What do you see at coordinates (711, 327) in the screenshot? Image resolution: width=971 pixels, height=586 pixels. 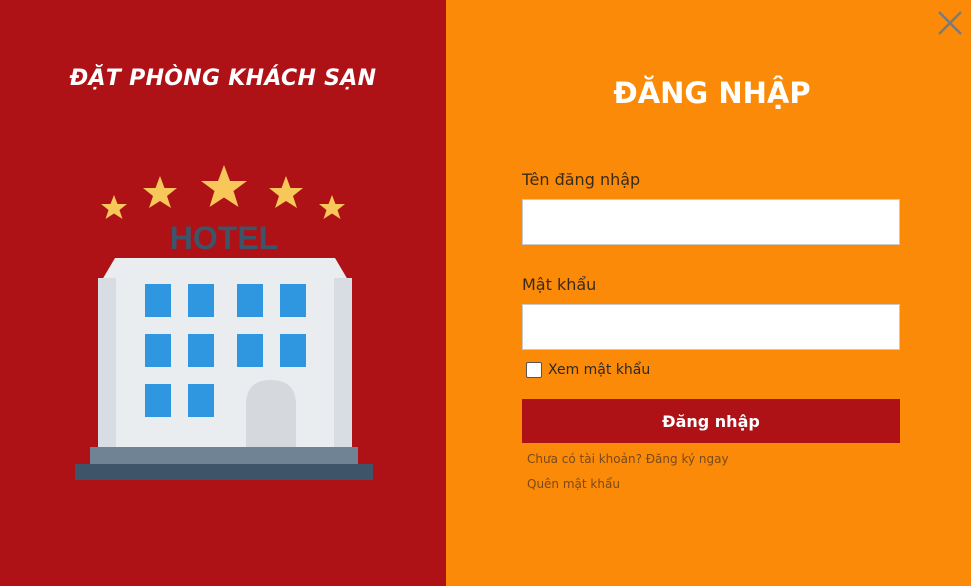 I see `password-input` at bounding box center [711, 327].